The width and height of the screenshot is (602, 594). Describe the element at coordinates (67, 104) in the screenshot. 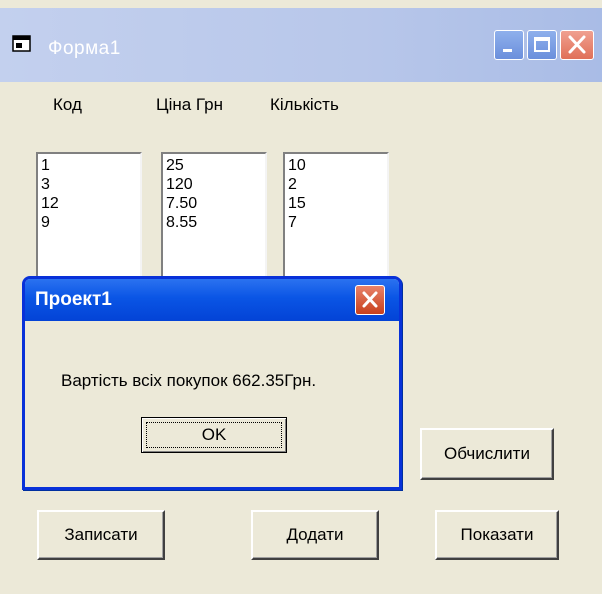

I see `code-label: Код` at that location.